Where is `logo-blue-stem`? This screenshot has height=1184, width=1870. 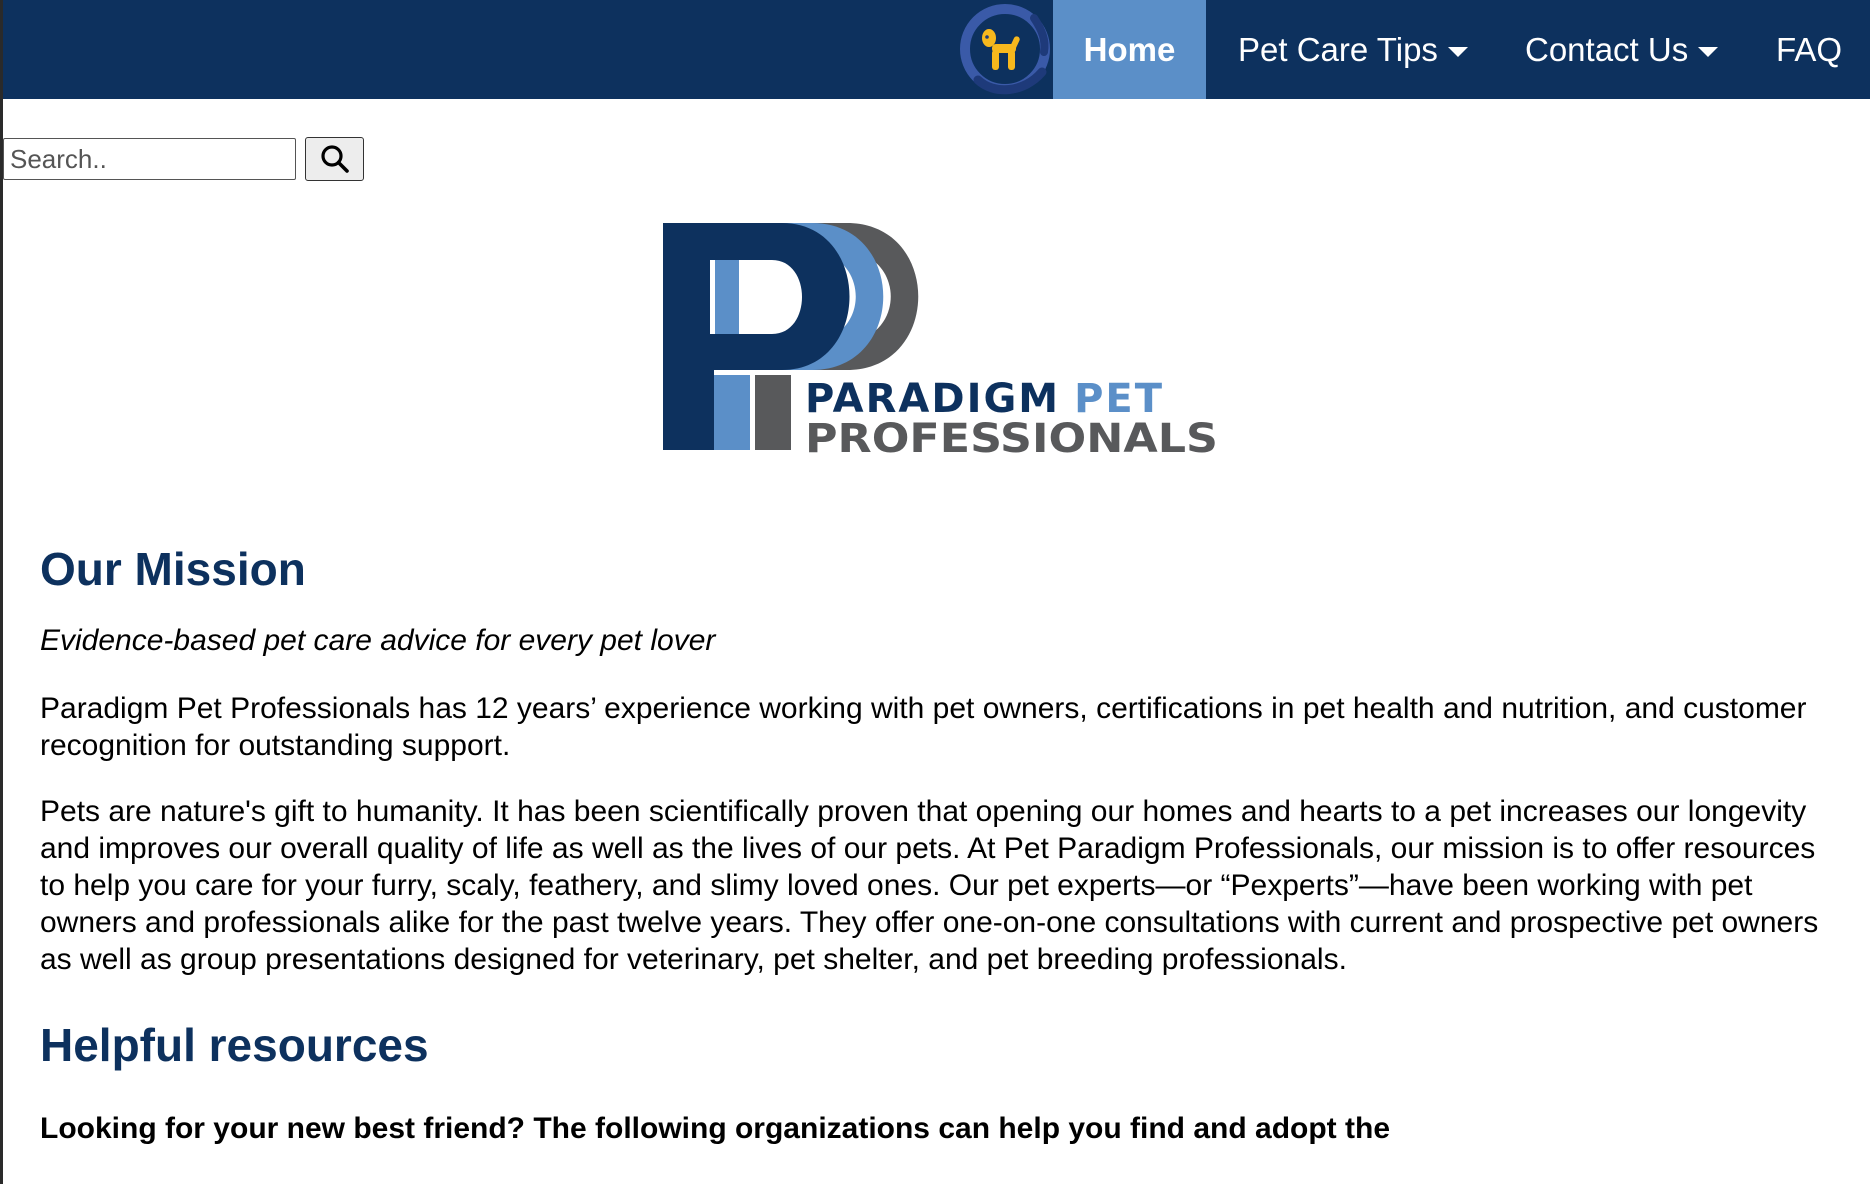 logo-blue-stem is located at coordinates (732, 412).